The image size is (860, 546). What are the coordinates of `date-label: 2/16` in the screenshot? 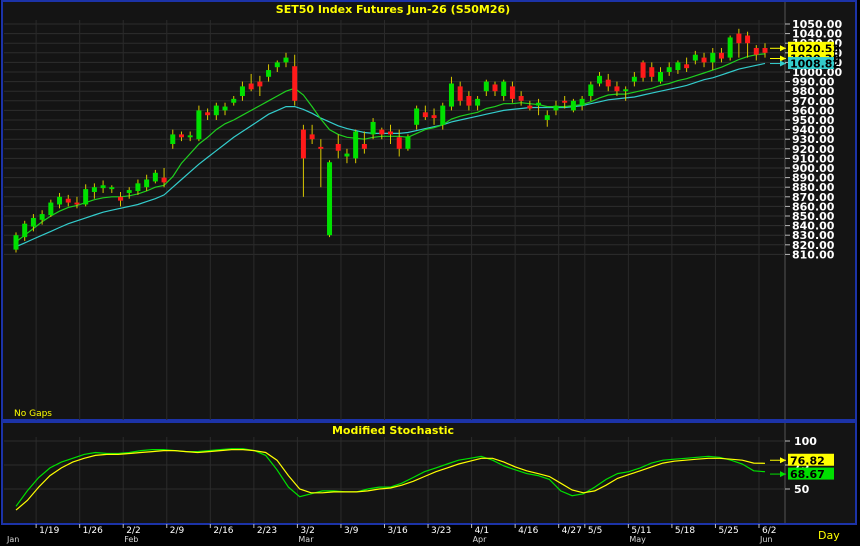 It's located at (223, 531).